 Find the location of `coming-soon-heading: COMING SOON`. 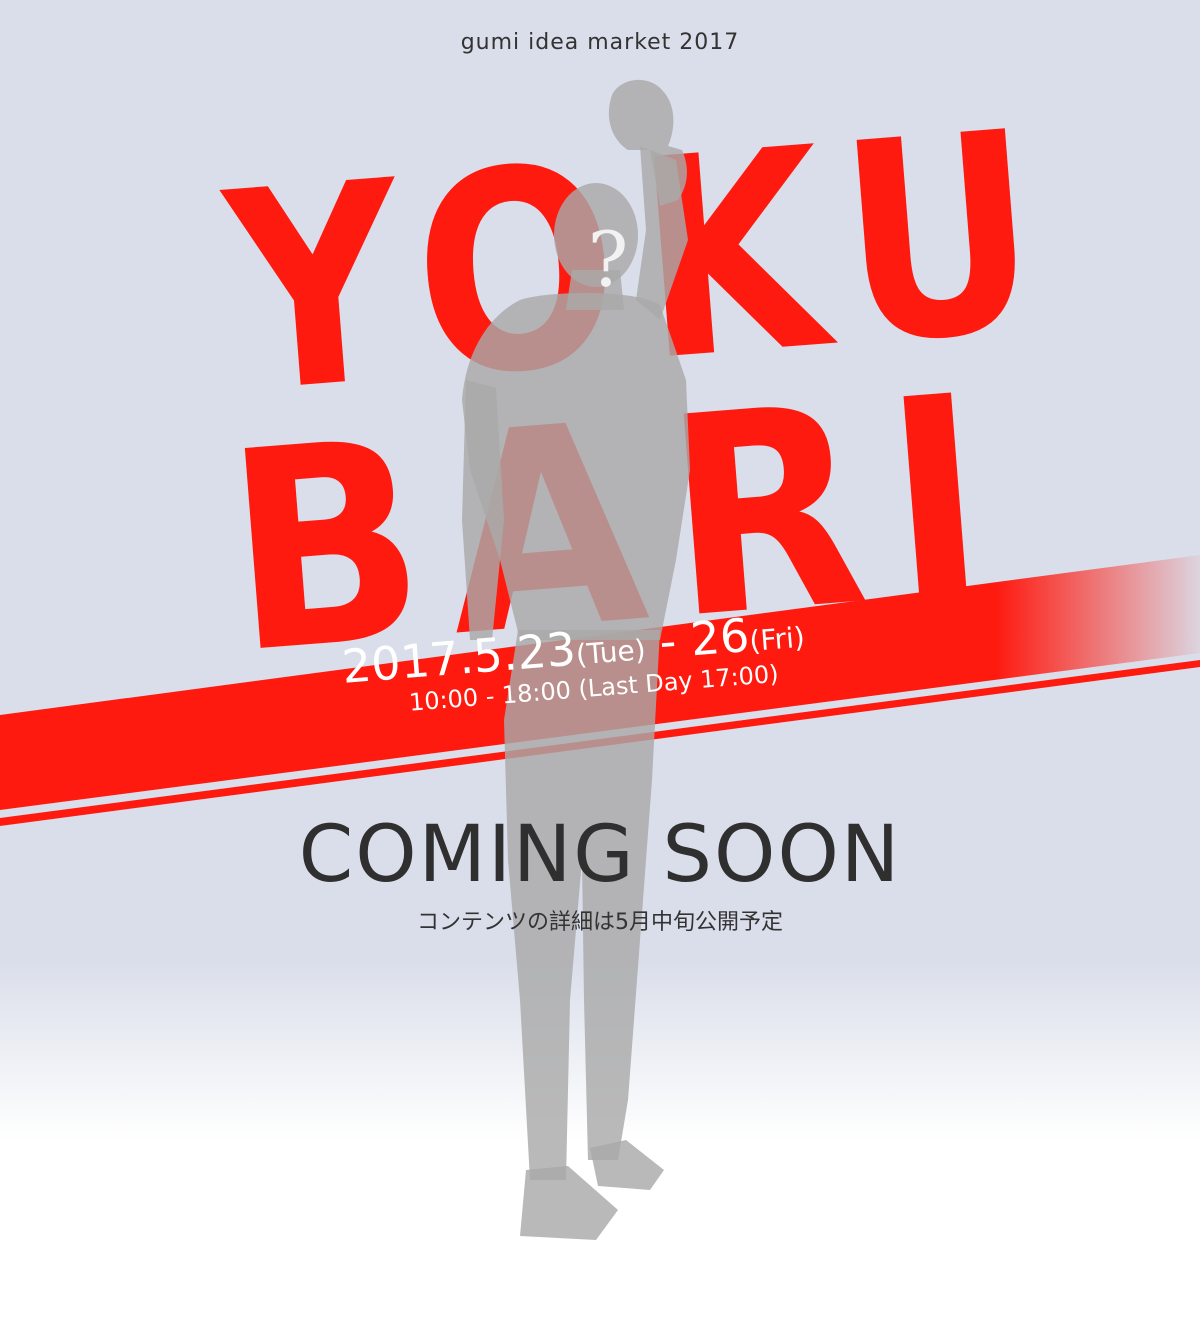

coming-soon-heading: COMING SOON is located at coordinates (600, 855).